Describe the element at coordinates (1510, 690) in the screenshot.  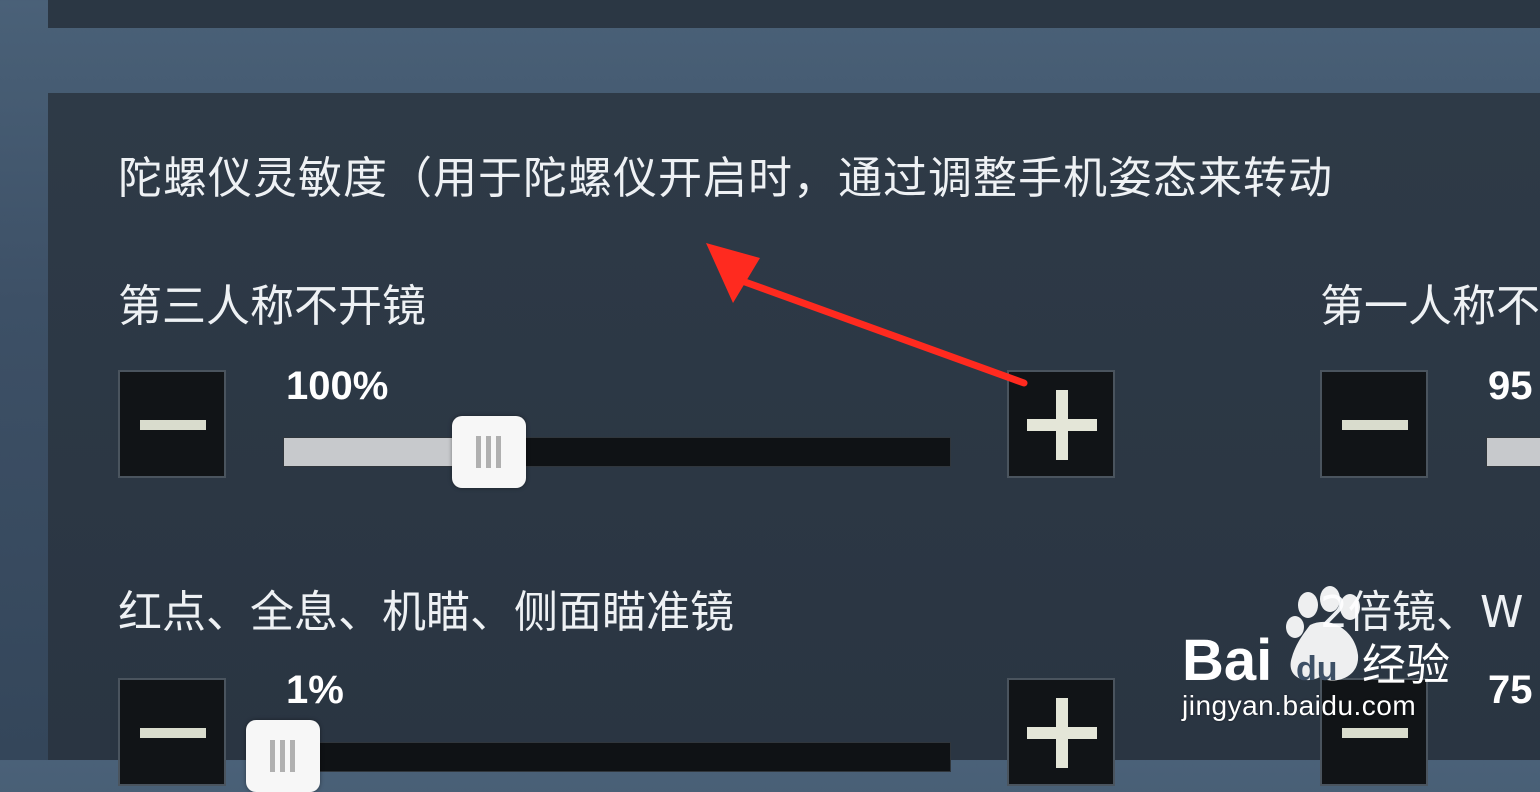
I see `2x-scope-value: 75` at that location.